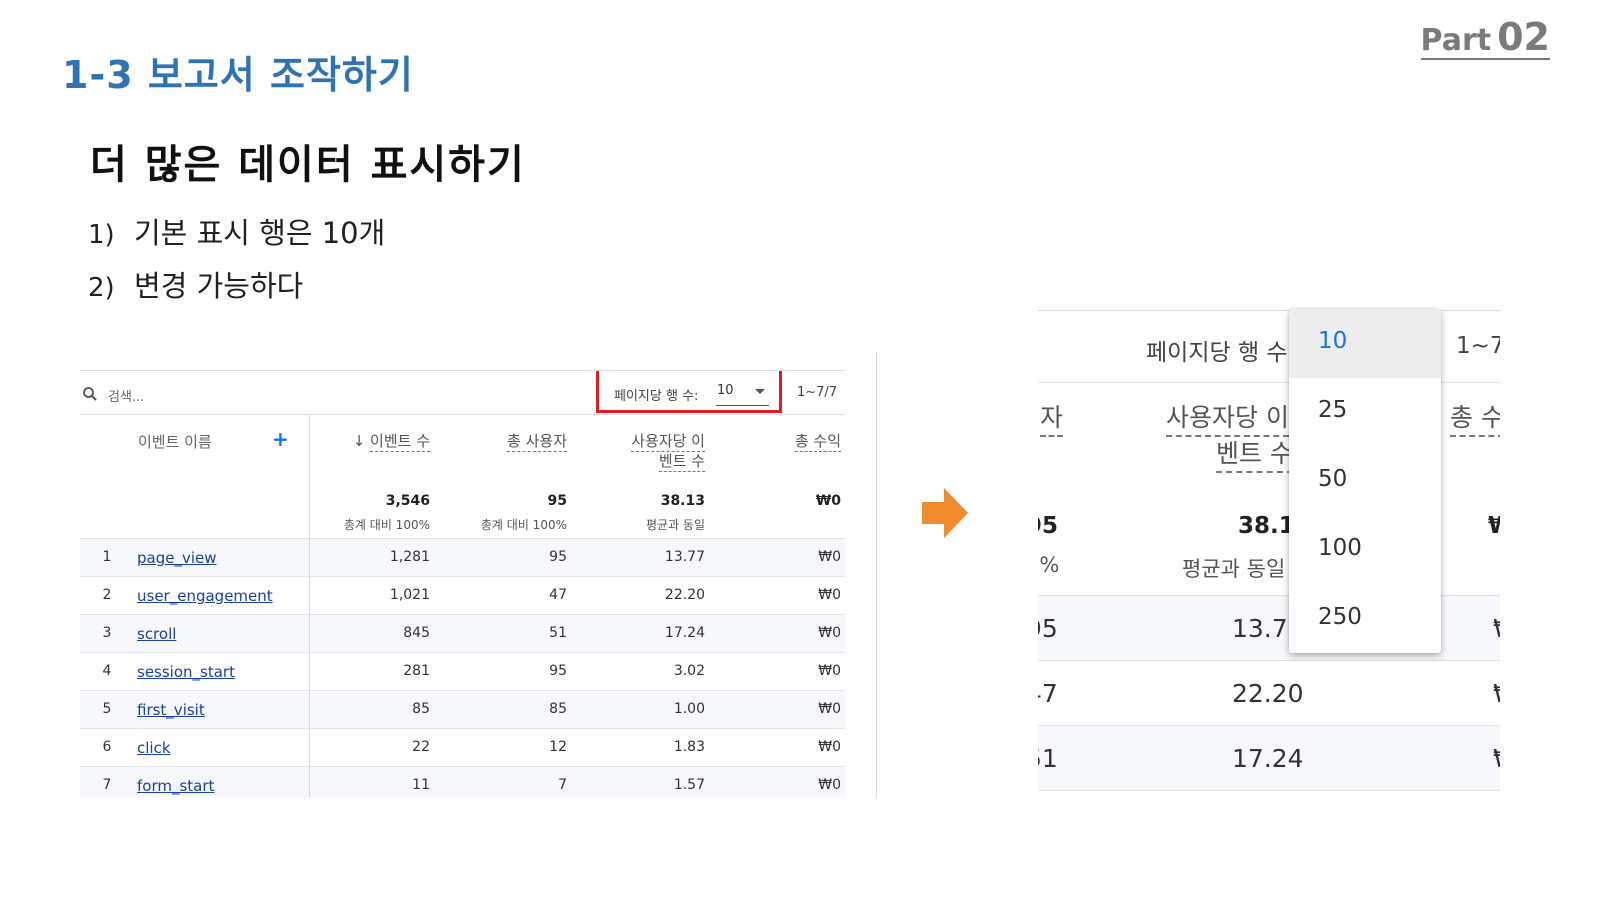 This screenshot has height=900, width=1600. What do you see at coordinates (656, 396) in the screenshot?
I see `rows-per-page-label: 페이지당 행 수:` at bounding box center [656, 396].